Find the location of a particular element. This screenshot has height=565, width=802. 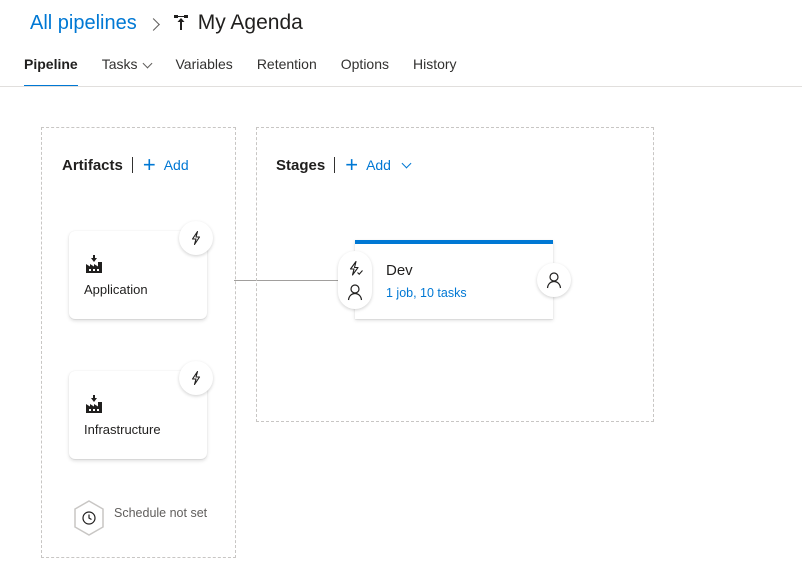

header-divider is located at coordinates (401, 86).